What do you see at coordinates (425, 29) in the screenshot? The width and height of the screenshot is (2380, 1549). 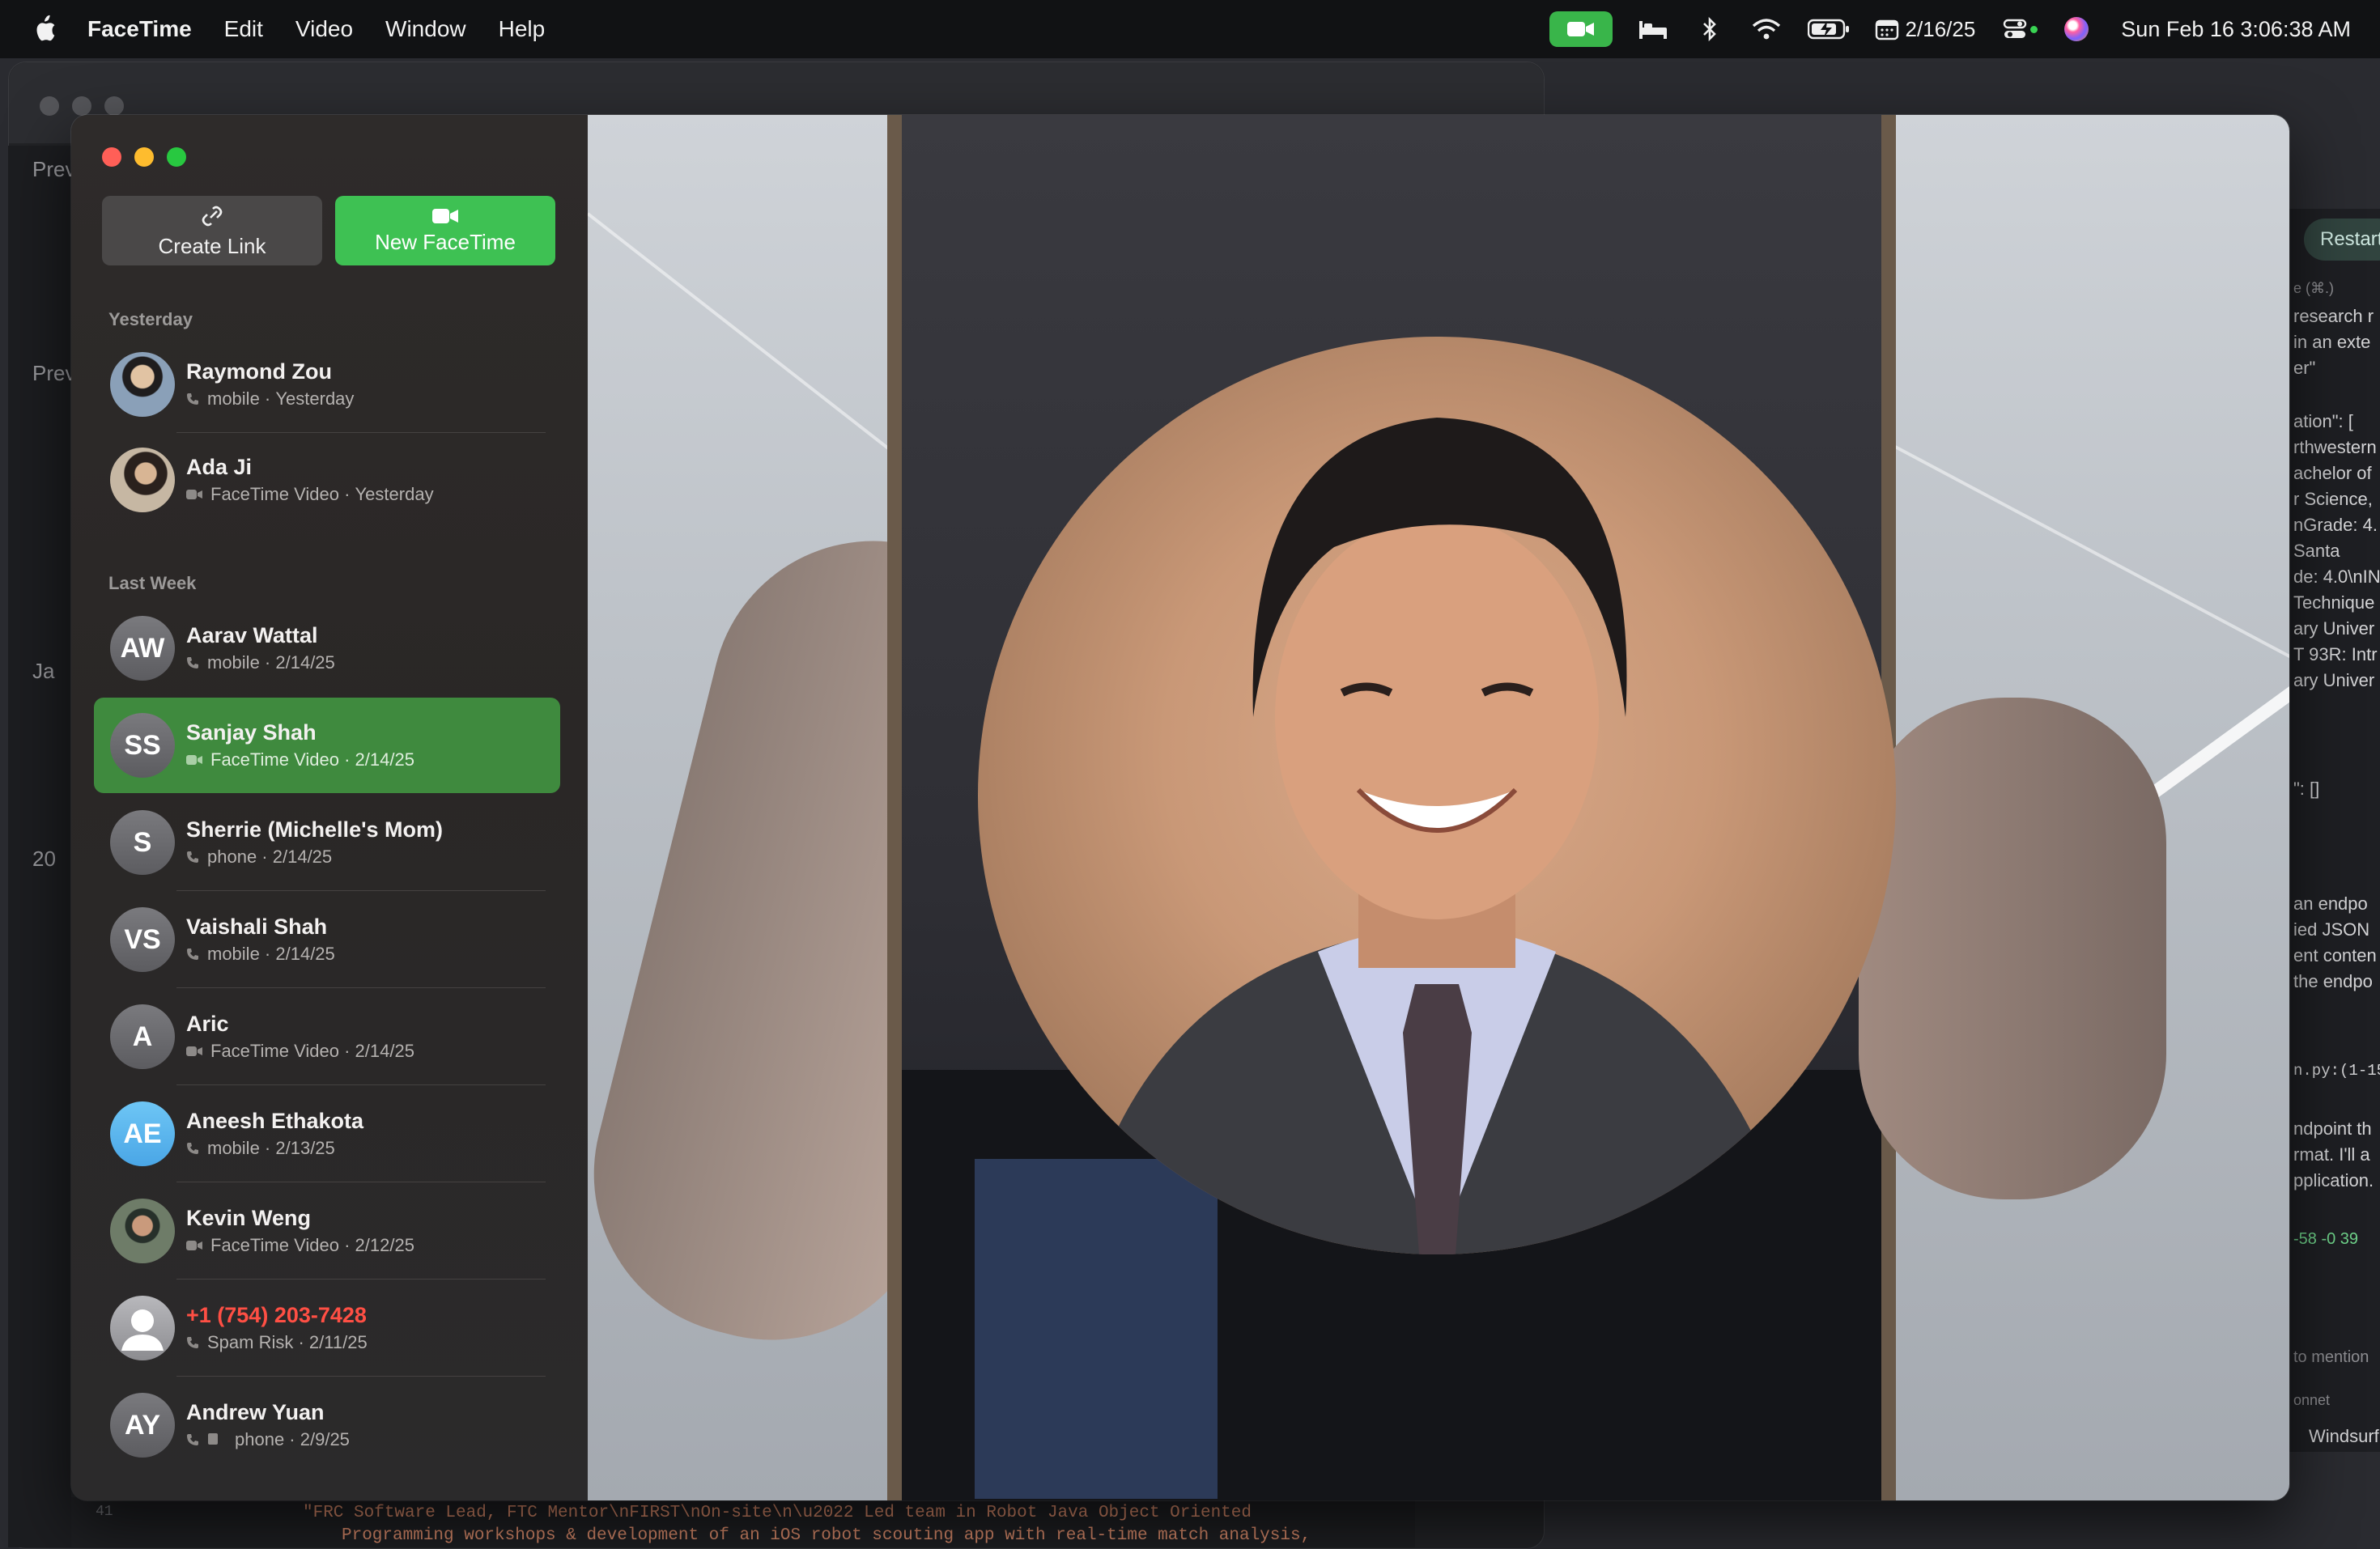 I see `menu-window: Window` at bounding box center [425, 29].